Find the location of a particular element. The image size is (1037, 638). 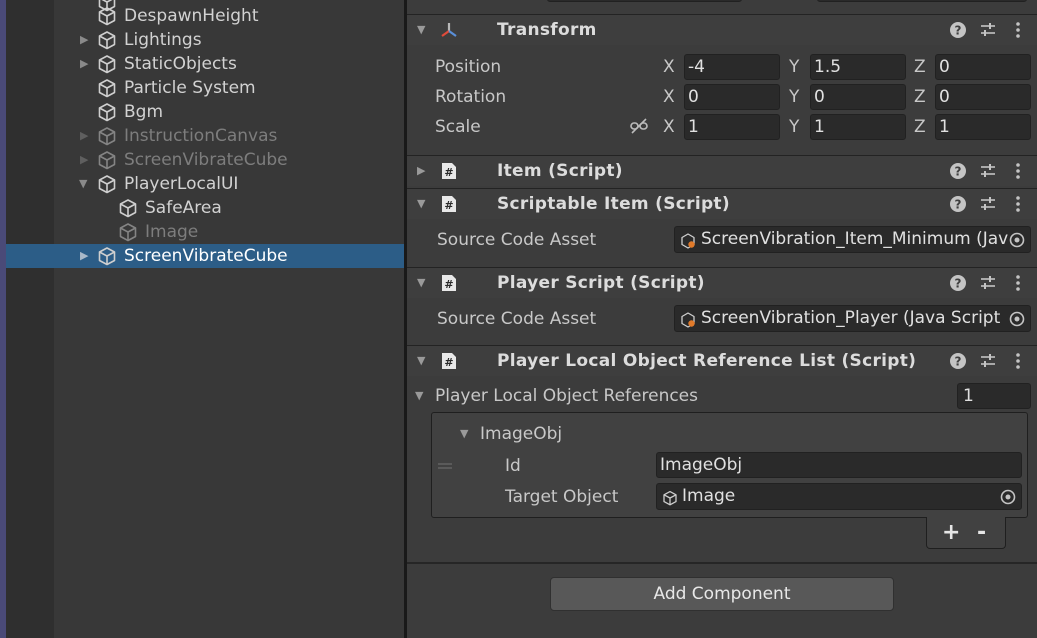

source-code-asset-value: ScreenVibration_Player (Java Script is located at coordinates (851, 318).